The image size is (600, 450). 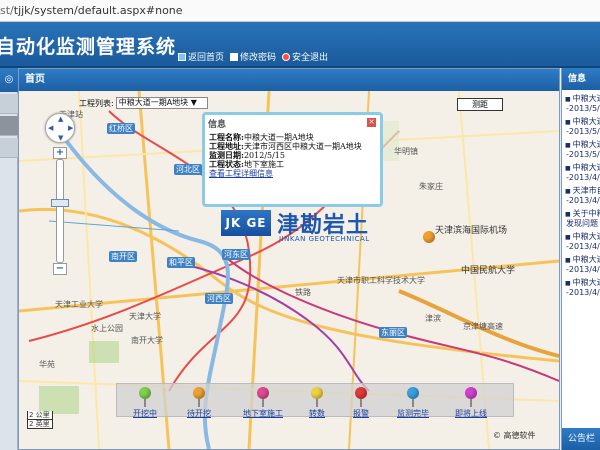 I want to click on company-logo: JK GE 津勘岩土 JINKAN GEOTECHNICAL, so click(x=311, y=227).